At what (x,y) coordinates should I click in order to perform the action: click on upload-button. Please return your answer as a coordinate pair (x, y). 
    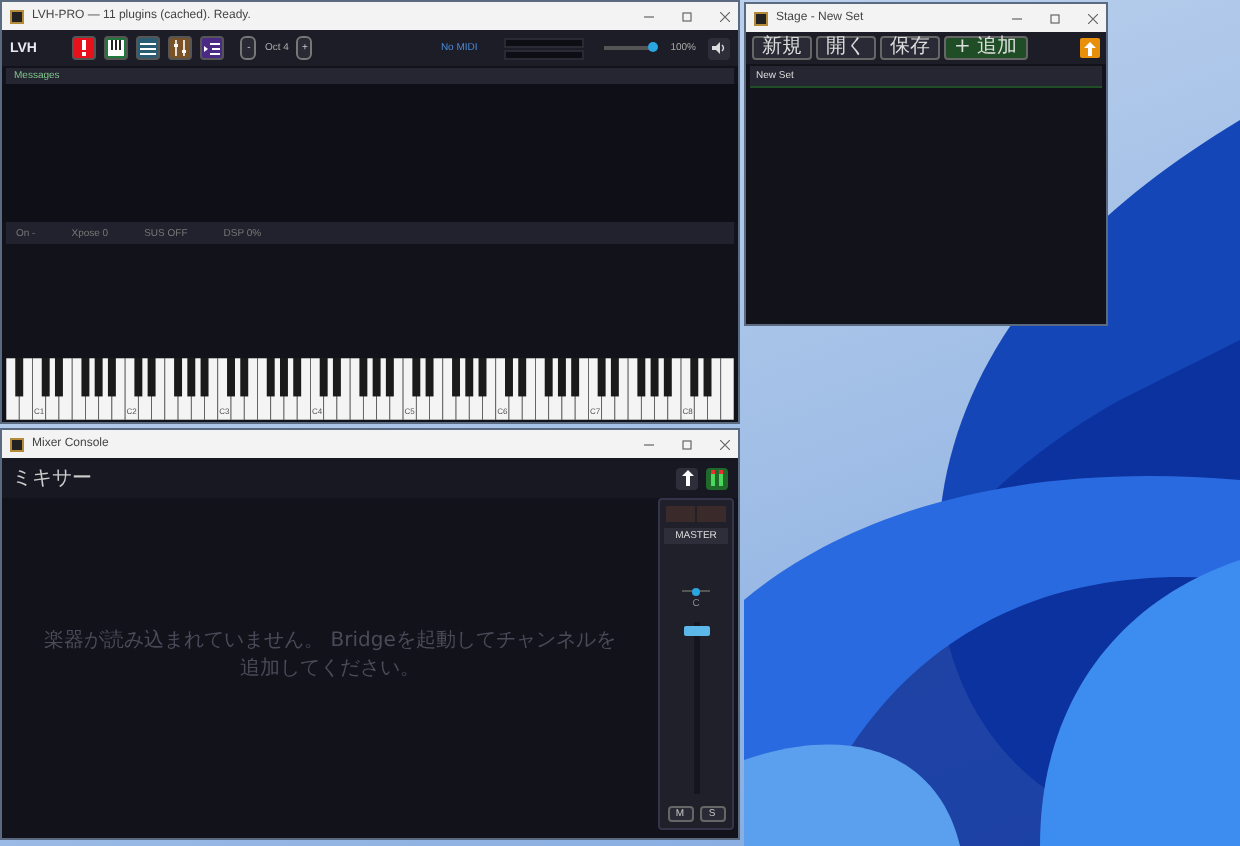
    Looking at the image, I should click on (1090, 48).